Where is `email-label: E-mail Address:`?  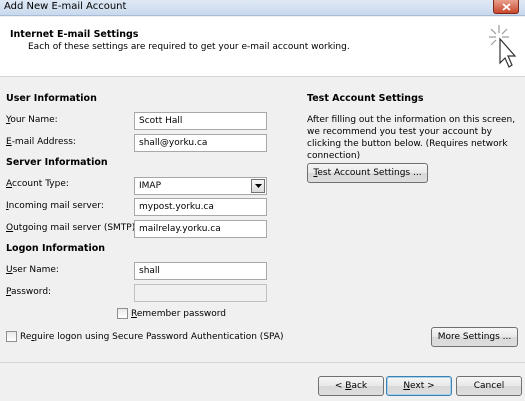 email-label: E-mail Address: is located at coordinates (41, 142).